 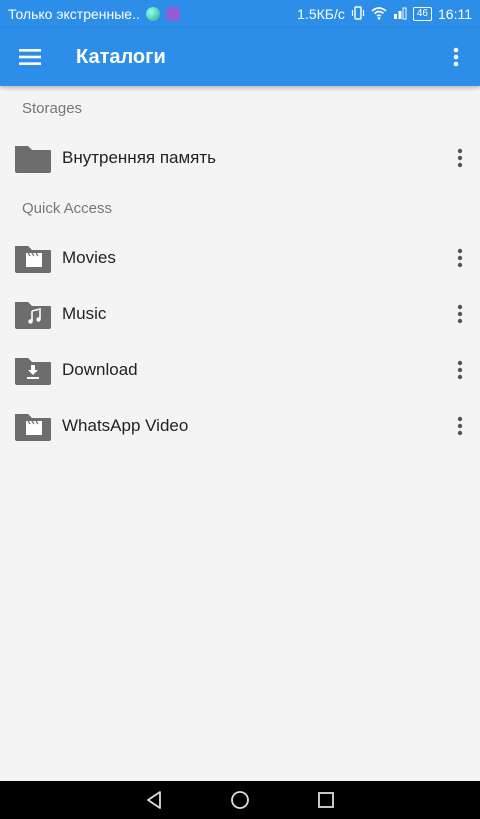 I want to click on app-bar: Каталоги, so click(x=240, y=57).